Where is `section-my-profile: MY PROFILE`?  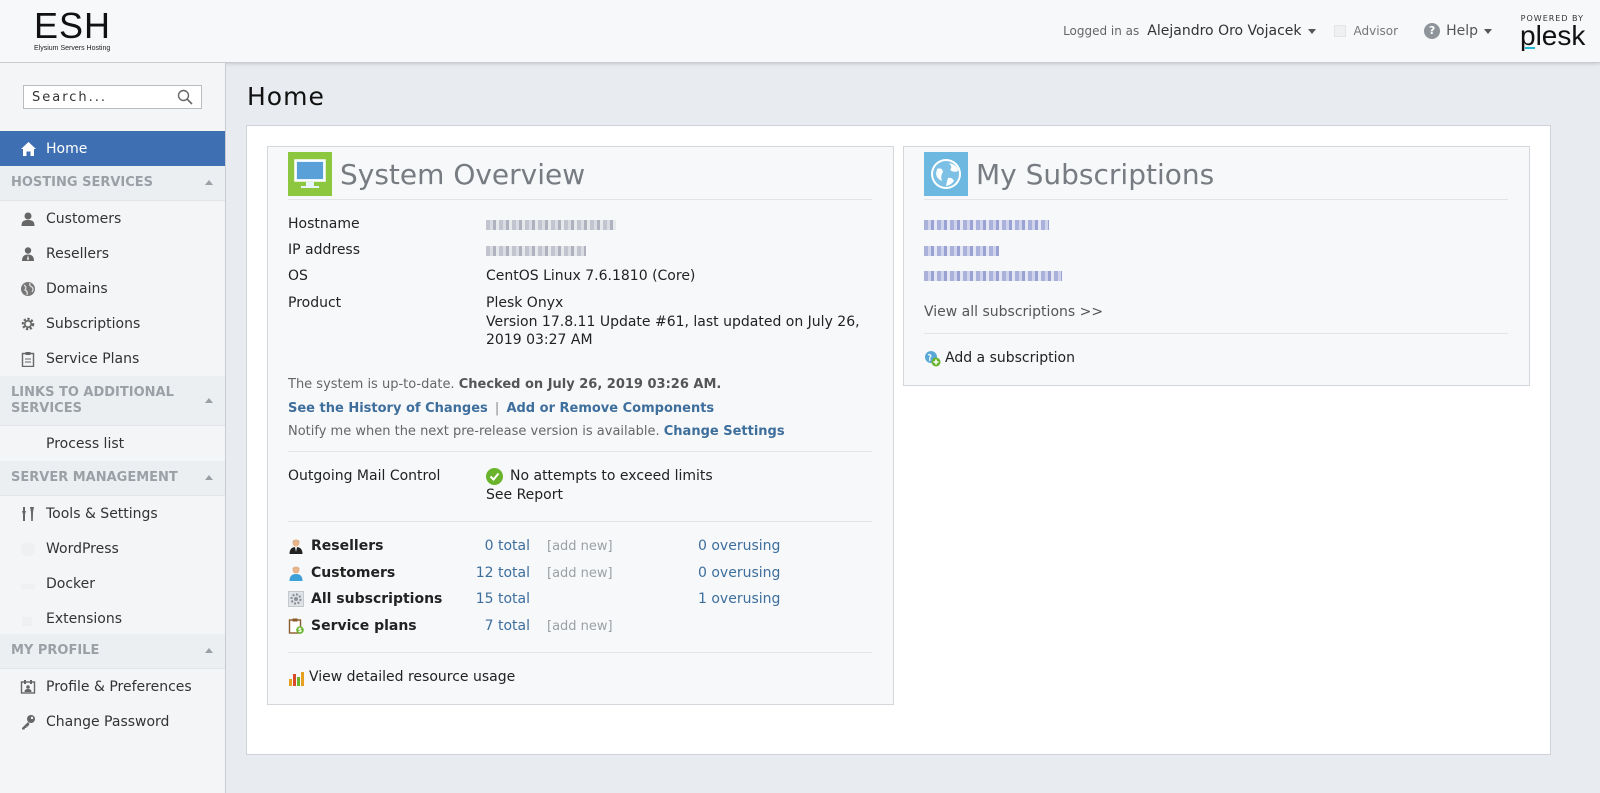
section-my-profile: MY PROFILE is located at coordinates (112, 651).